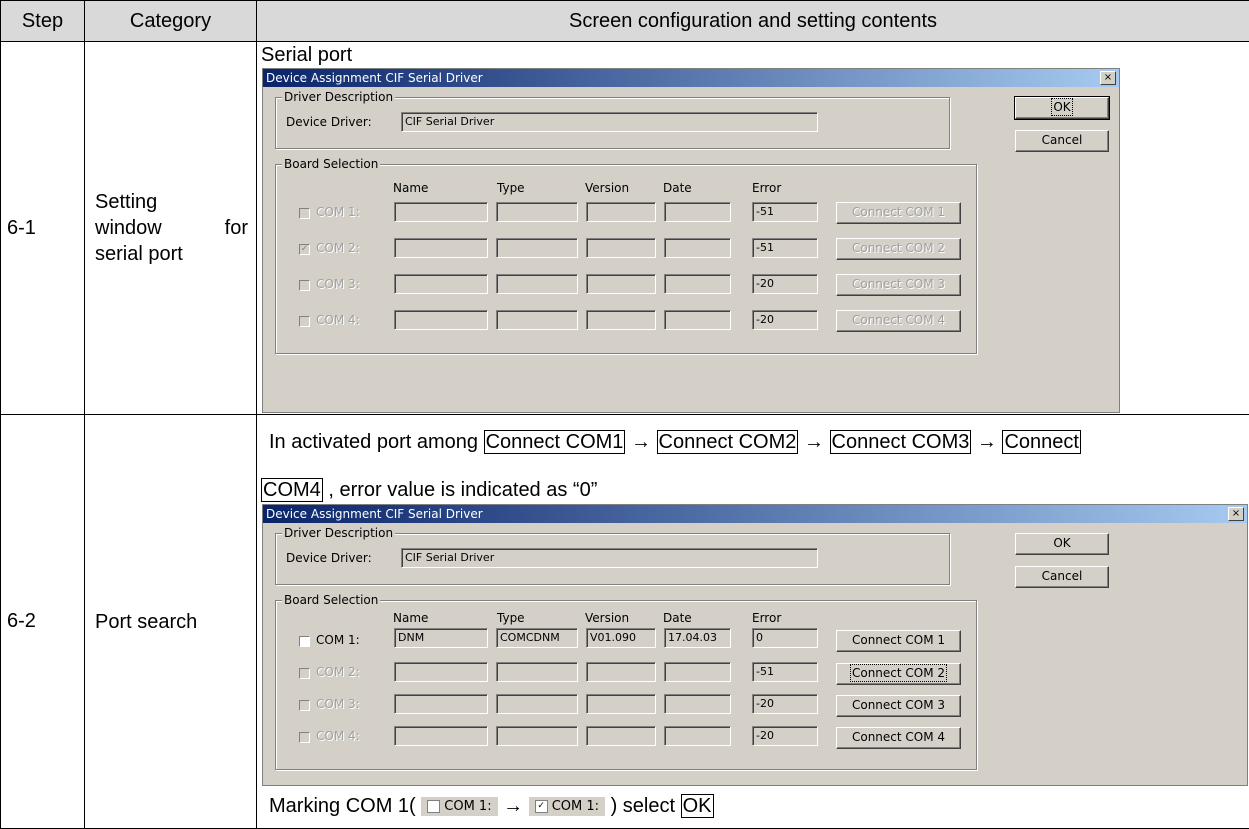 The image size is (1249, 829). Describe the element at coordinates (697, 638) in the screenshot. I see `port-date-field: 17.04.03` at that location.